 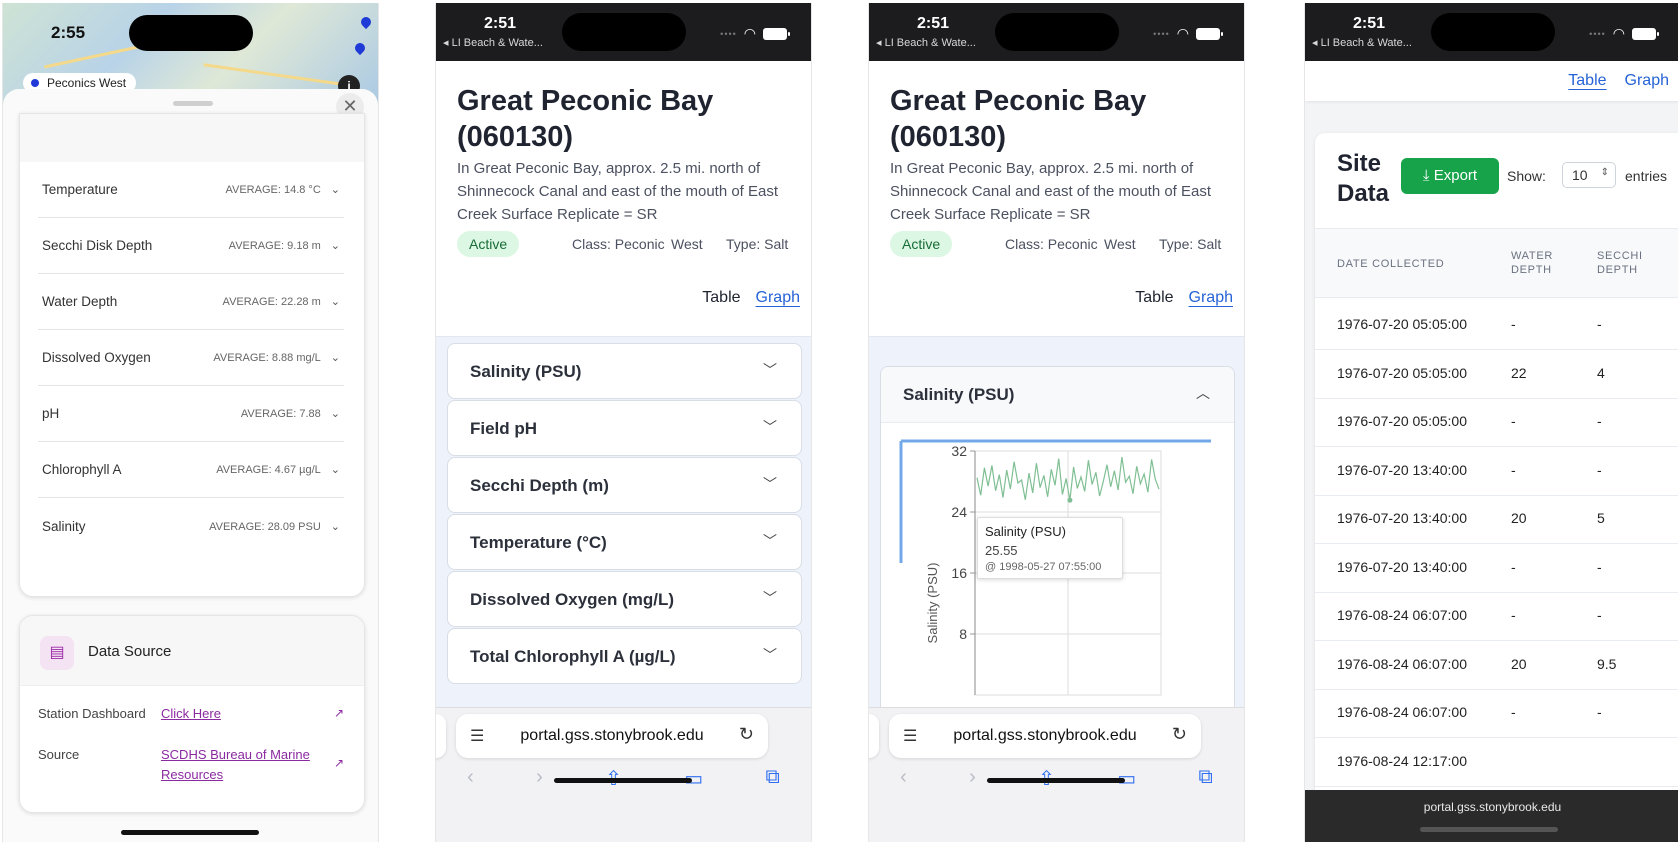 What do you see at coordinates (624, 371) in the screenshot?
I see `accordion-item: Salinity (PSU) ﹀` at bounding box center [624, 371].